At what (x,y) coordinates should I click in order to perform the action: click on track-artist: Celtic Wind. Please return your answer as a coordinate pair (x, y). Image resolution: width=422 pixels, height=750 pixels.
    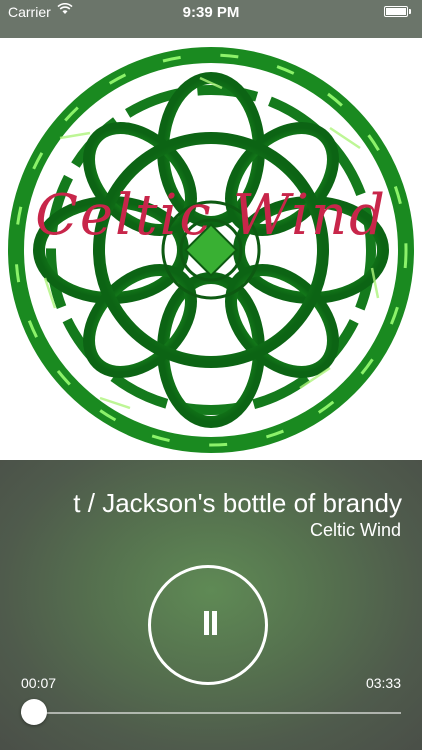
    Looking at the image, I should click on (355, 530).